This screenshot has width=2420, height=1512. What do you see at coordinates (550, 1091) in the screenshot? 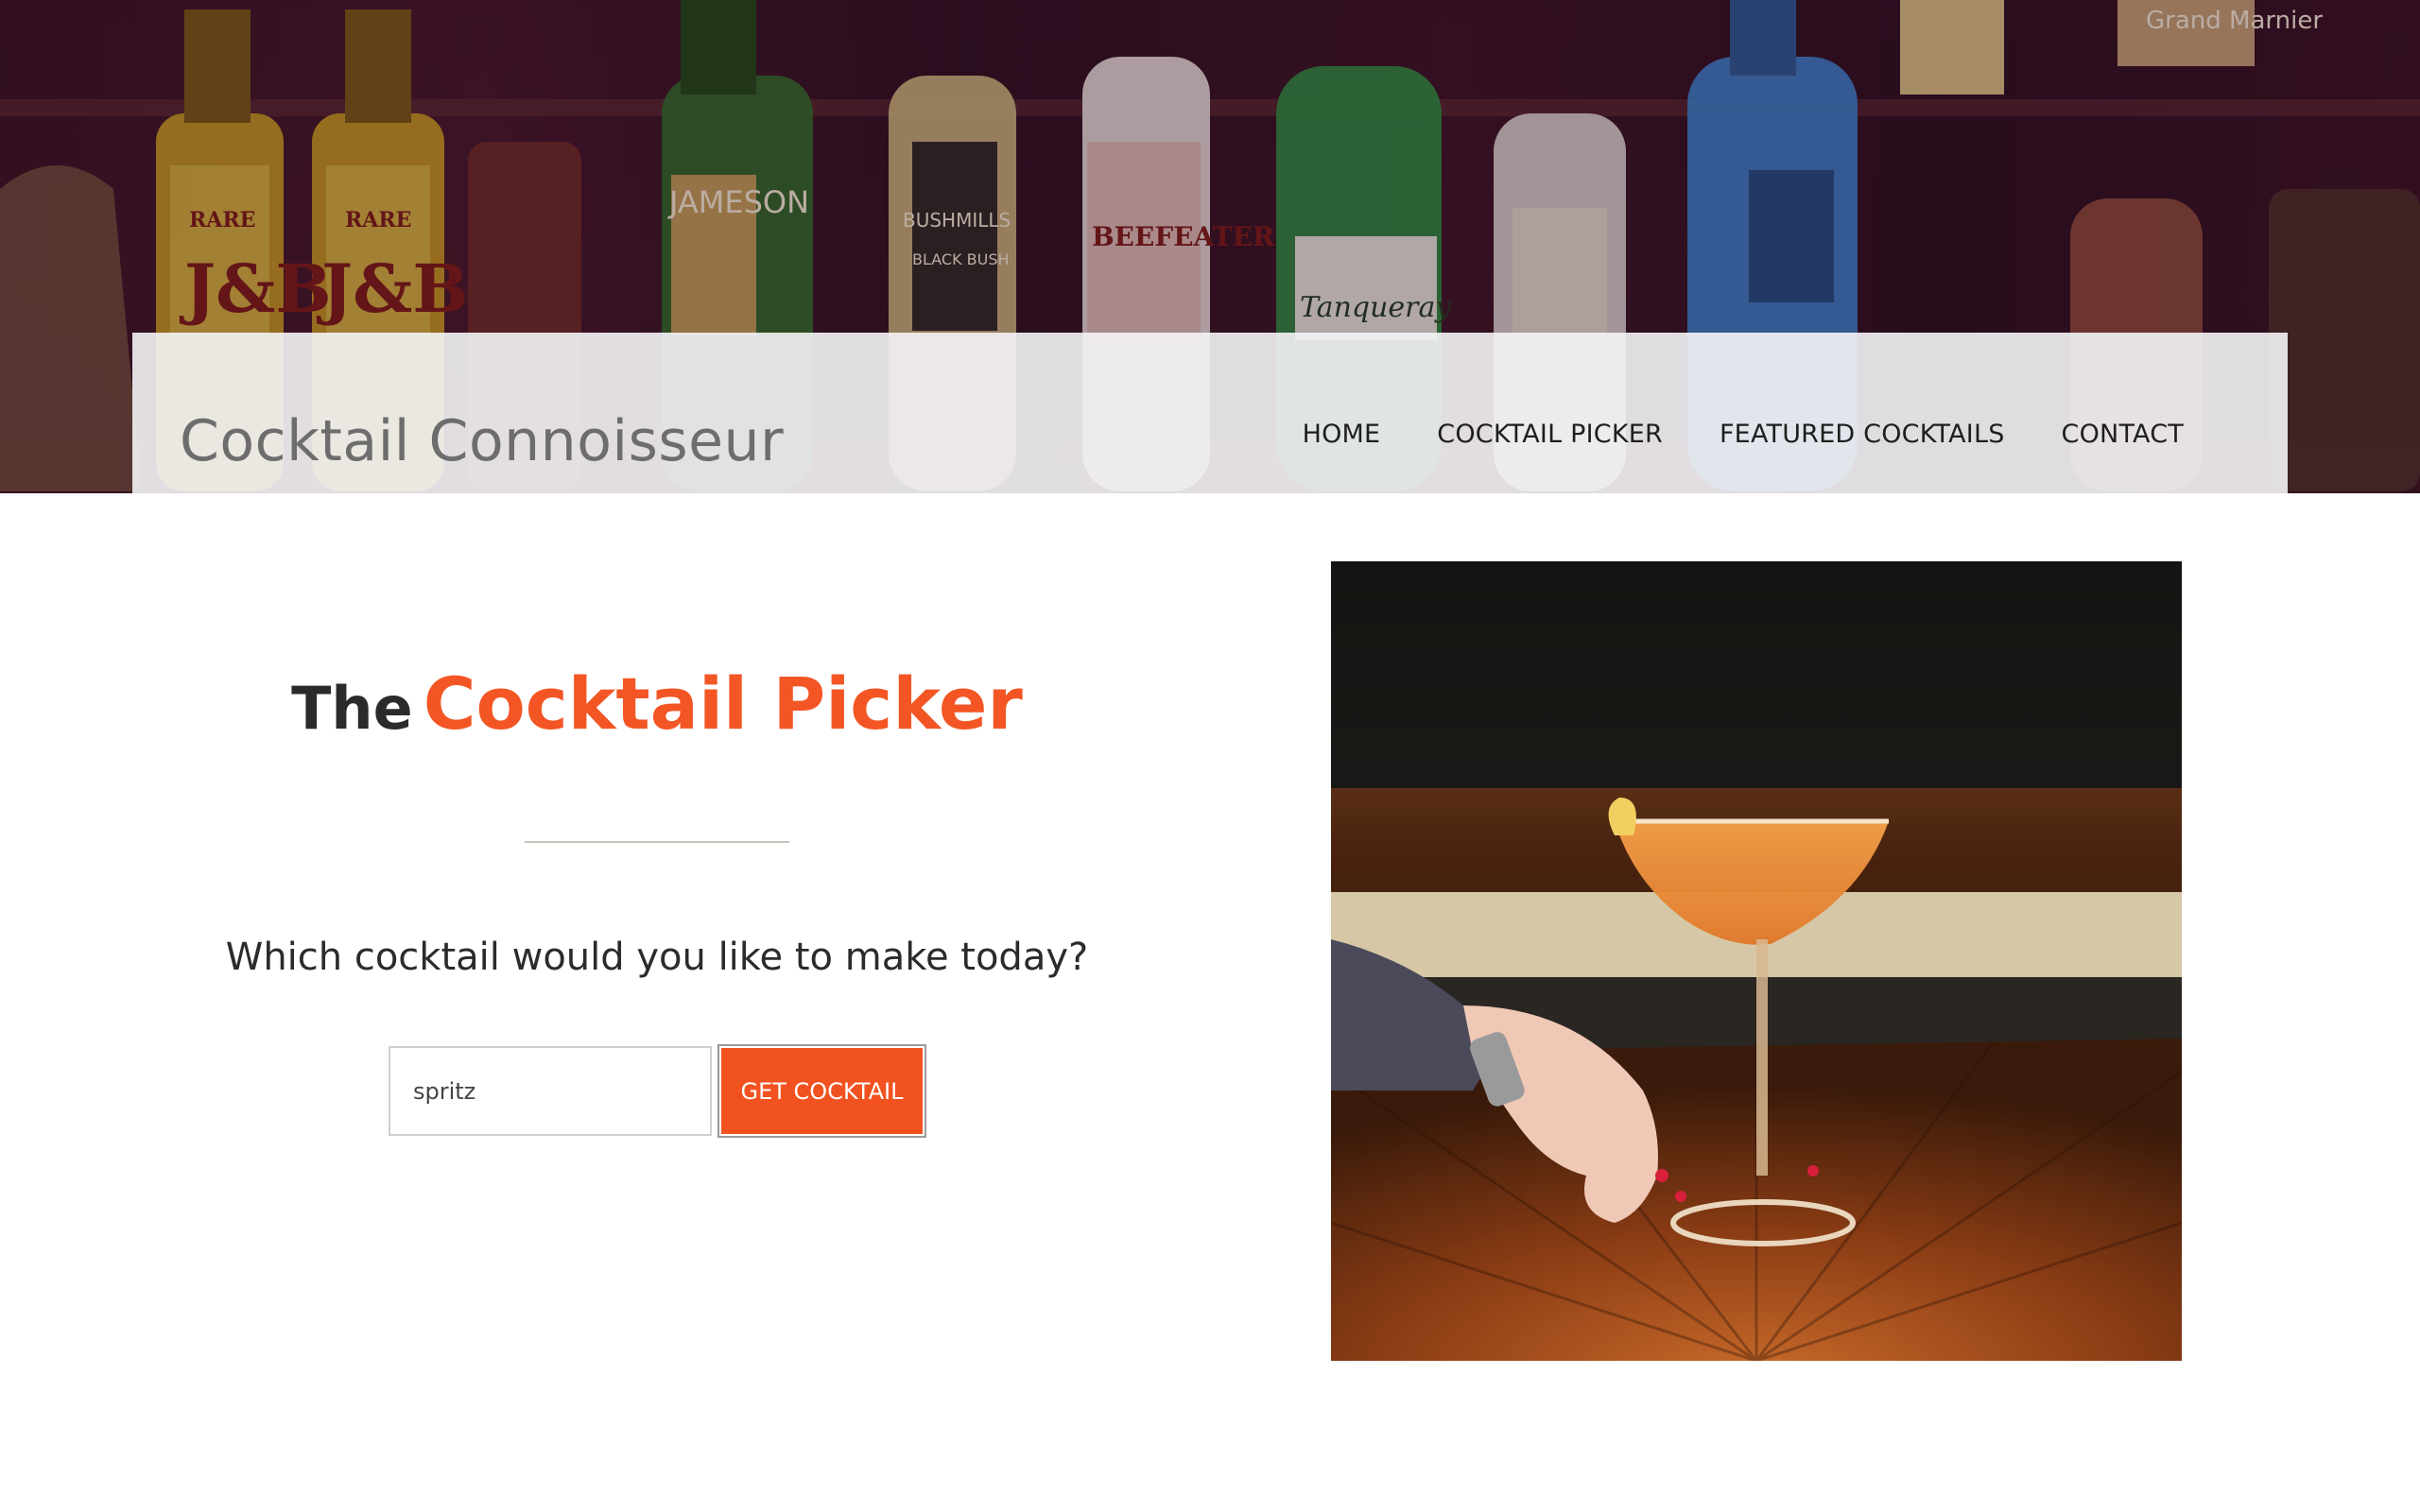
I see `cocktail-search-input` at bounding box center [550, 1091].